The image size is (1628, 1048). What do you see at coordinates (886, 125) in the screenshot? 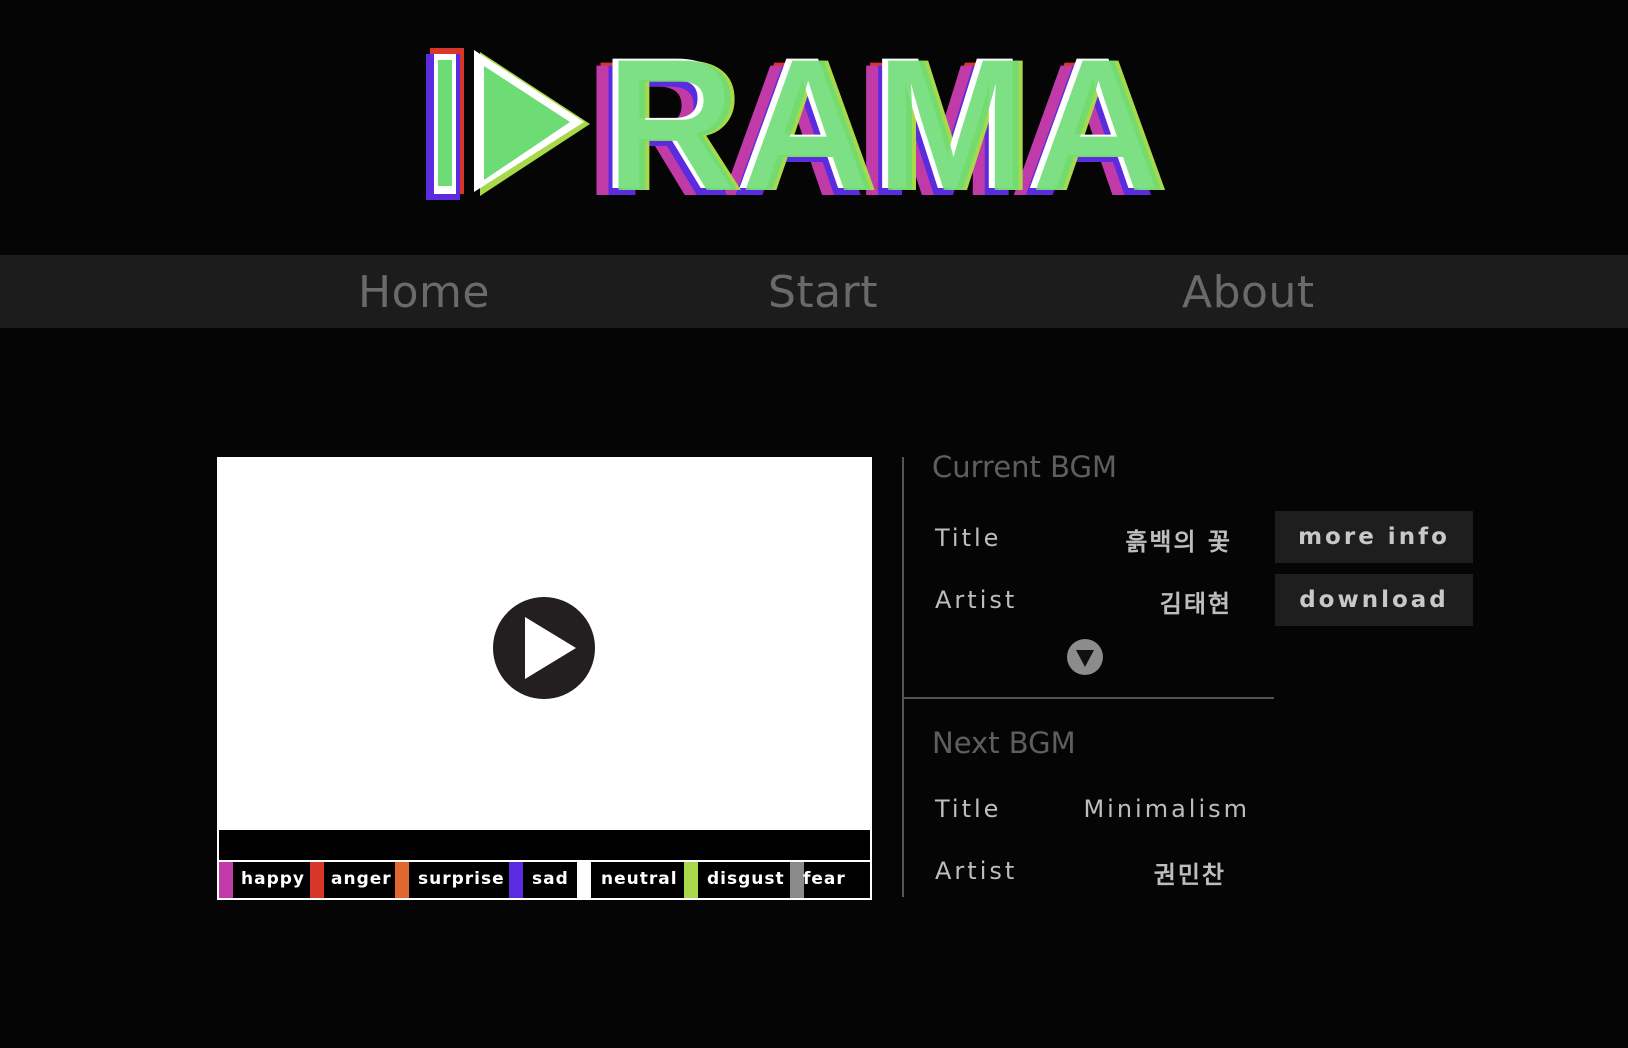
I see `logo-text-main: RAMA` at bounding box center [886, 125].